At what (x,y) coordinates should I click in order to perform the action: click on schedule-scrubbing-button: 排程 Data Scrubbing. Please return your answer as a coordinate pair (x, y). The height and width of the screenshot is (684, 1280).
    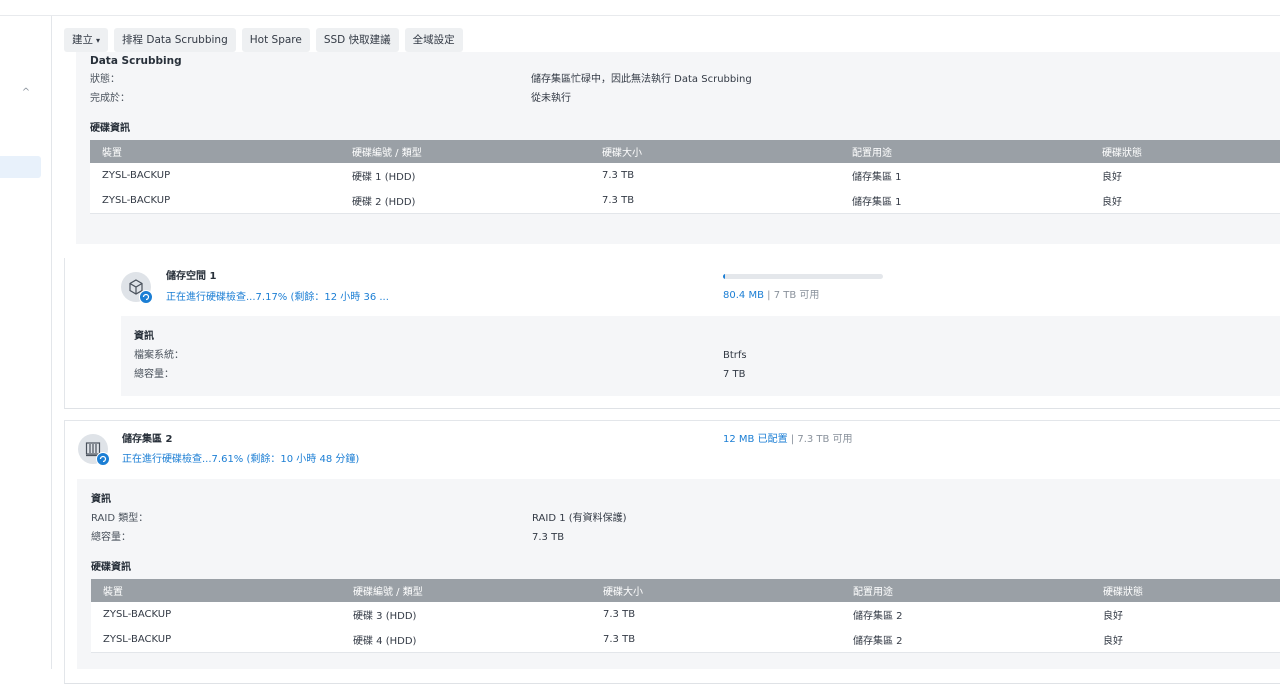
    Looking at the image, I should click on (175, 40).